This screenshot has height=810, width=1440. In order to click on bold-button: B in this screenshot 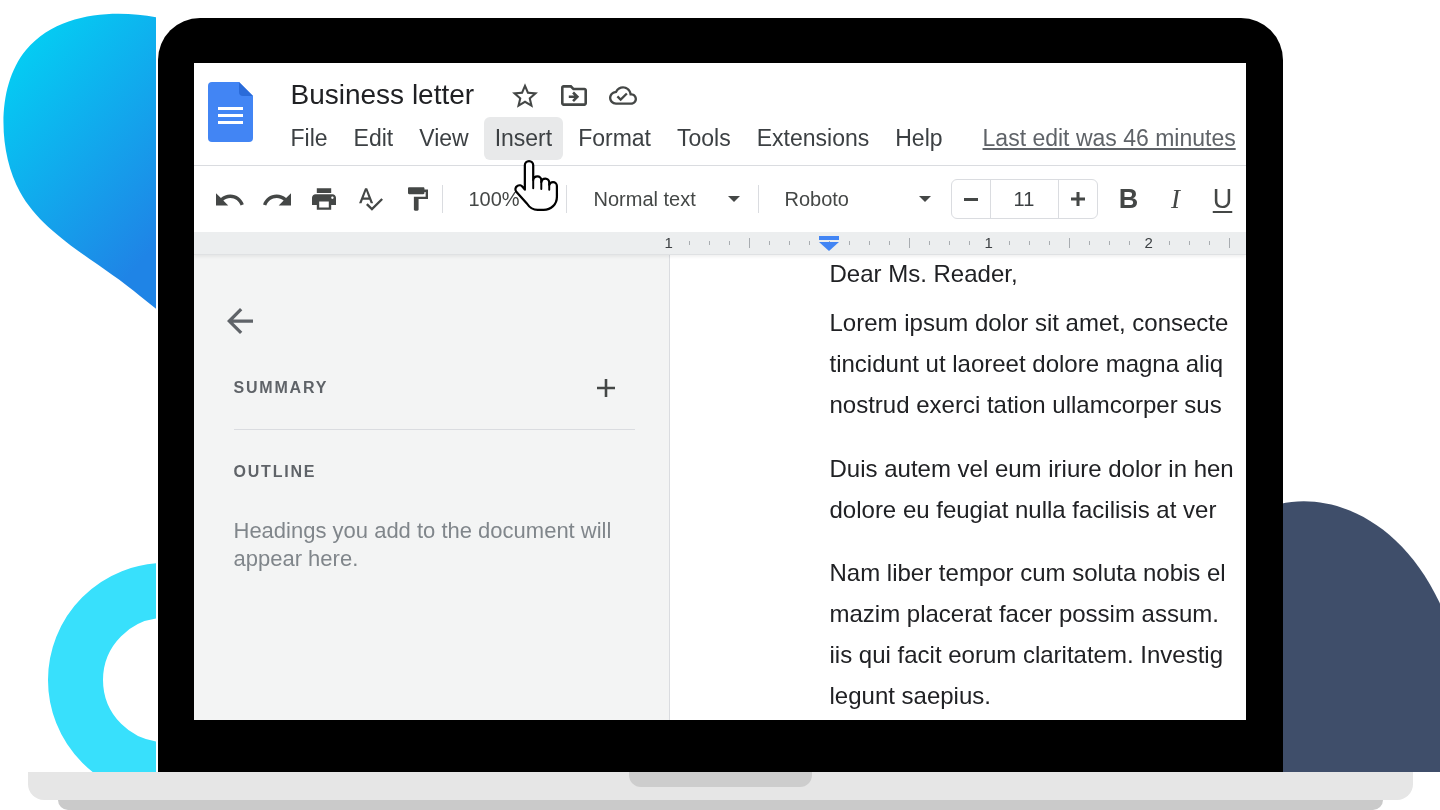, I will do `click(1128, 199)`.